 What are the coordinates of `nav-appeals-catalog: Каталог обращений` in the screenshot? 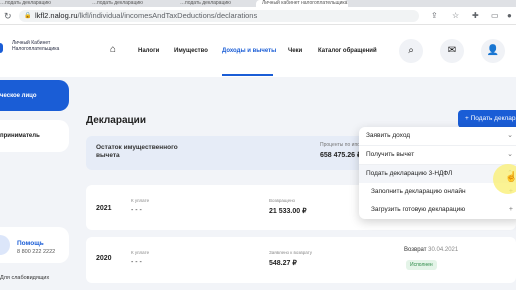 It's located at (347, 51).